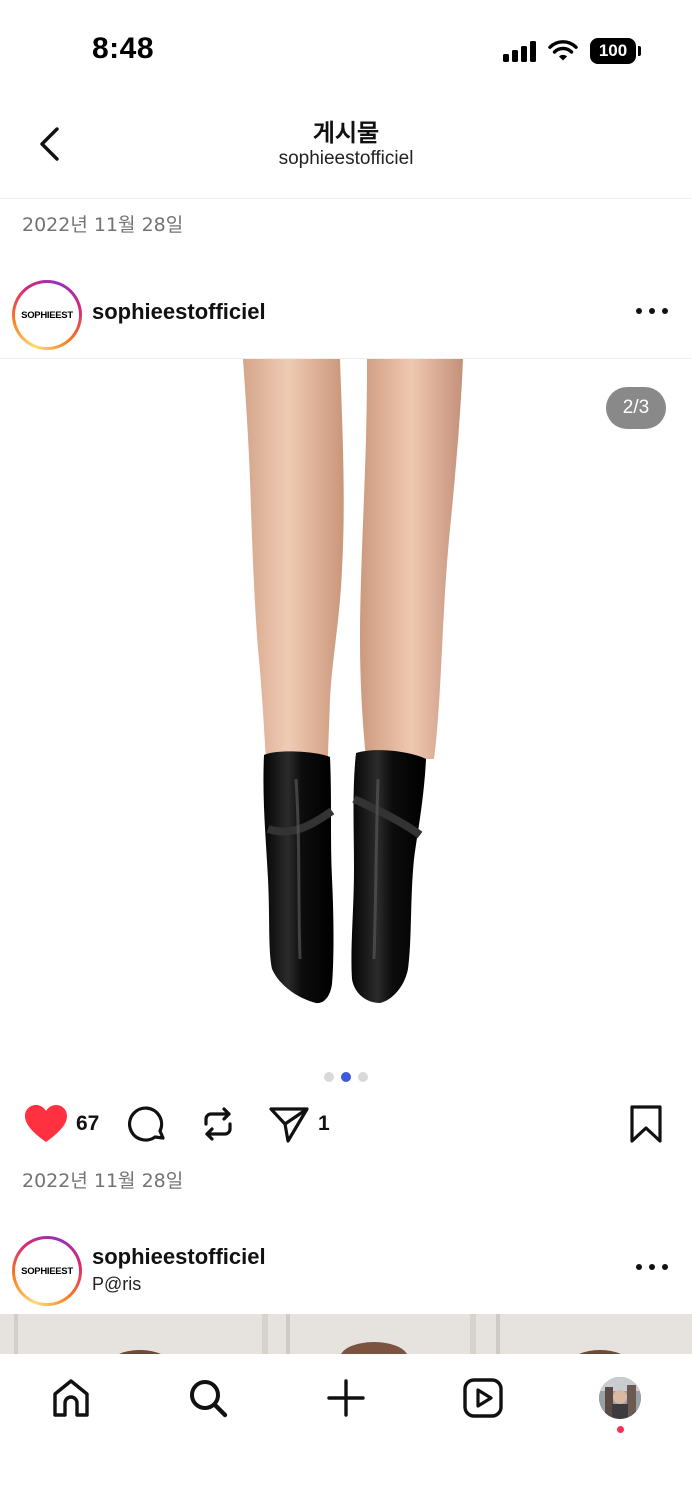  What do you see at coordinates (615, 51) in the screenshot?
I see `battery-indicator: 100` at bounding box center [615, 51].